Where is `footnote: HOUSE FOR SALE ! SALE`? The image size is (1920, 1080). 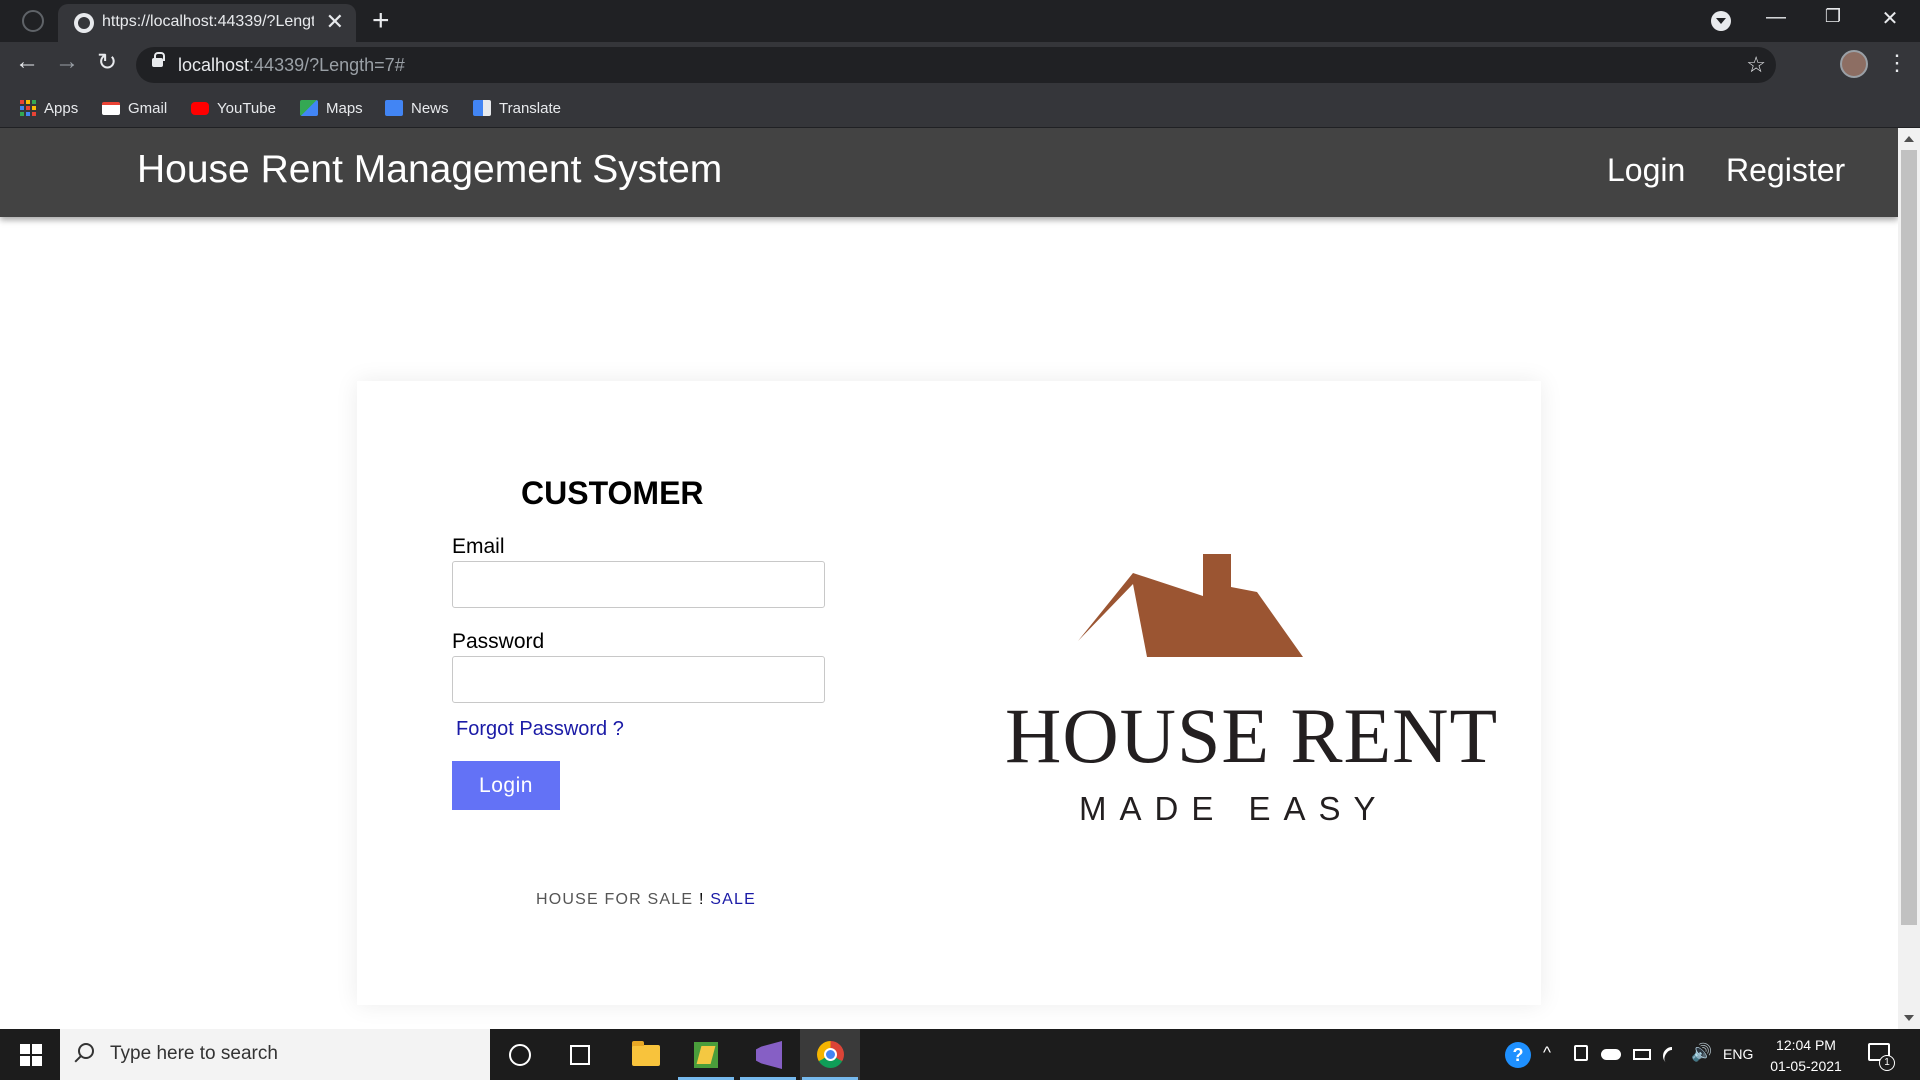 footnote: HOUSE FOR SALE ! SALE is located at coordinates (646, 900).